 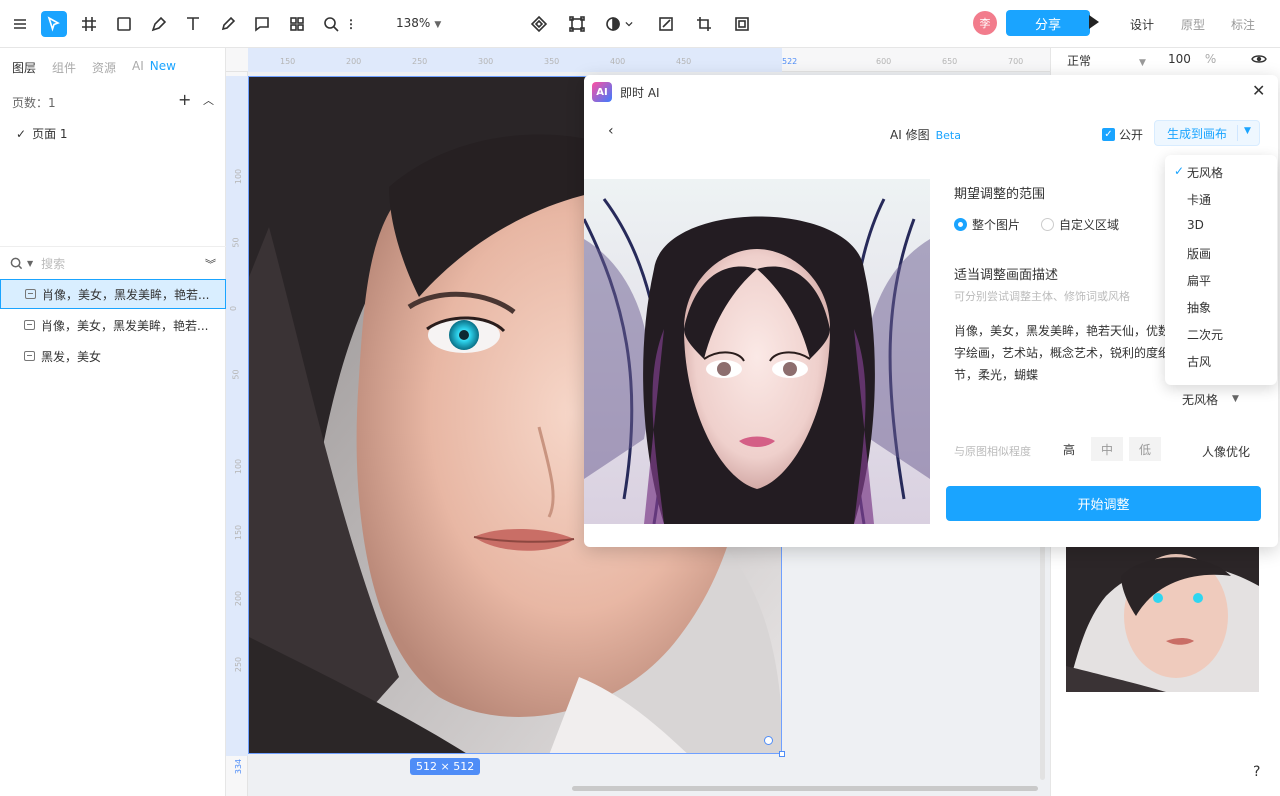 I want to click on heading-label: AI 修图, so click(x=910, y=135).